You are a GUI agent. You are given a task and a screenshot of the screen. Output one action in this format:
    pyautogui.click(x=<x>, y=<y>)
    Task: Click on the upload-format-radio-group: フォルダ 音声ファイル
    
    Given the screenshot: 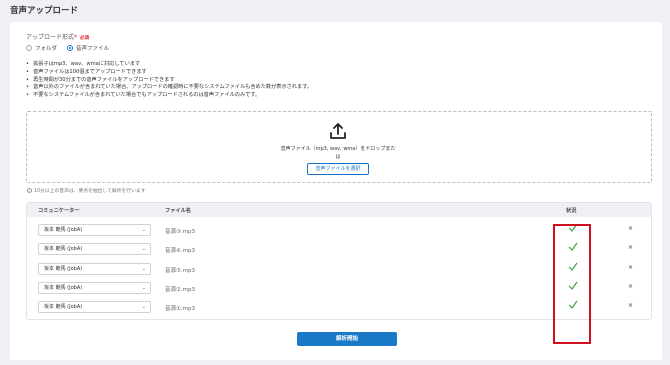 What is the action you would take?
    pyautogui.click(x=67, y=48)
    